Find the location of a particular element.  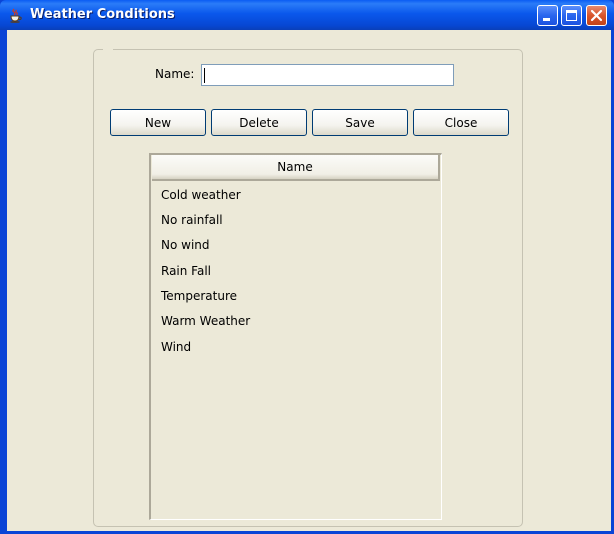

list-item: Wind is located at coordinates (176, 347).